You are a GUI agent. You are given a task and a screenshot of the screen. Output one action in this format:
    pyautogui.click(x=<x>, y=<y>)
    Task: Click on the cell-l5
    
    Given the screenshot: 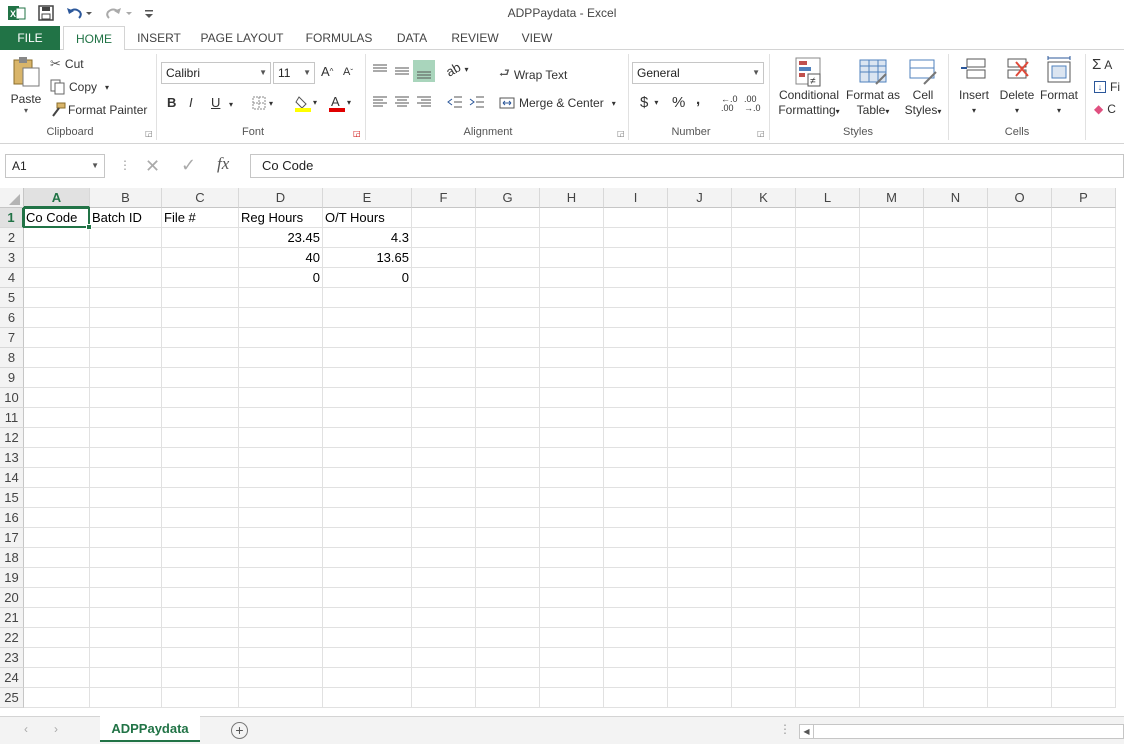 What is the action you would take?
    pyautogui.click(x=828, y=298)
    